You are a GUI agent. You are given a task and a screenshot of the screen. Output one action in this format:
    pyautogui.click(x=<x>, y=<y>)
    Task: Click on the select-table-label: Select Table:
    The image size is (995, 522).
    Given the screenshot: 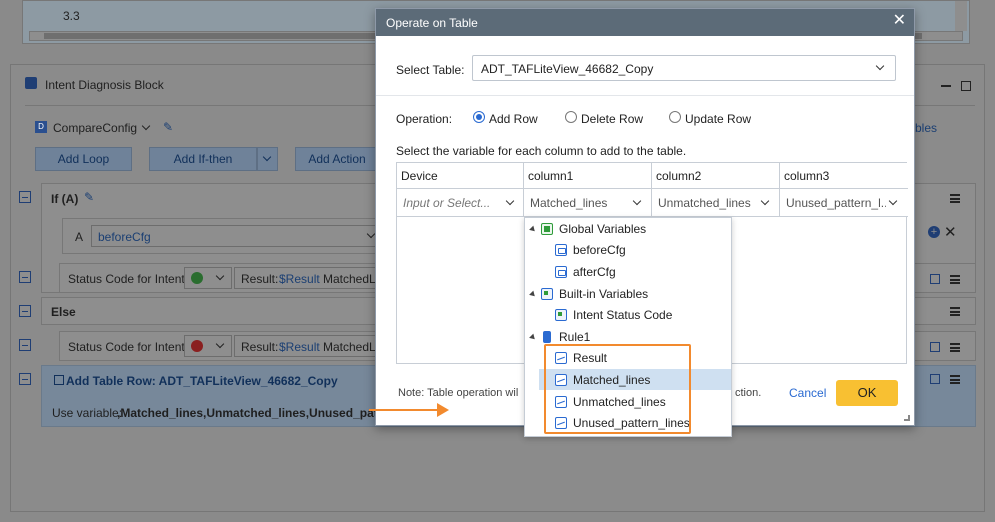 What is the action you would take?
    pyautogui.click(x=430, y=70)
    